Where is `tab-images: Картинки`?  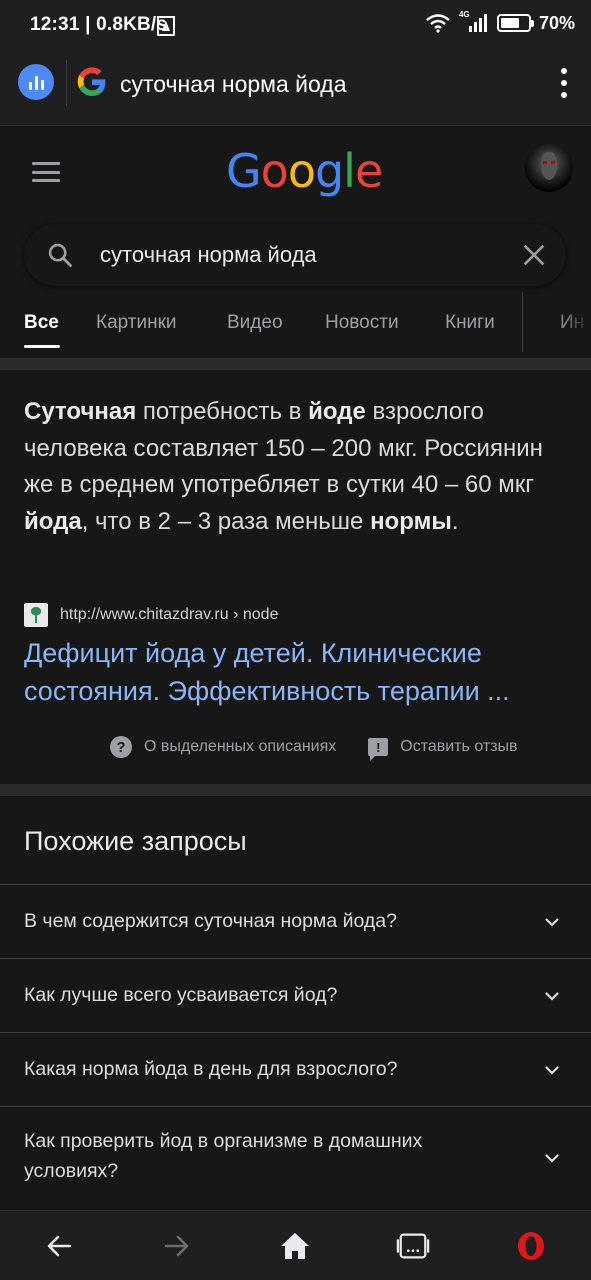 tab-images: Картинки is located at coordinates (136, 323).